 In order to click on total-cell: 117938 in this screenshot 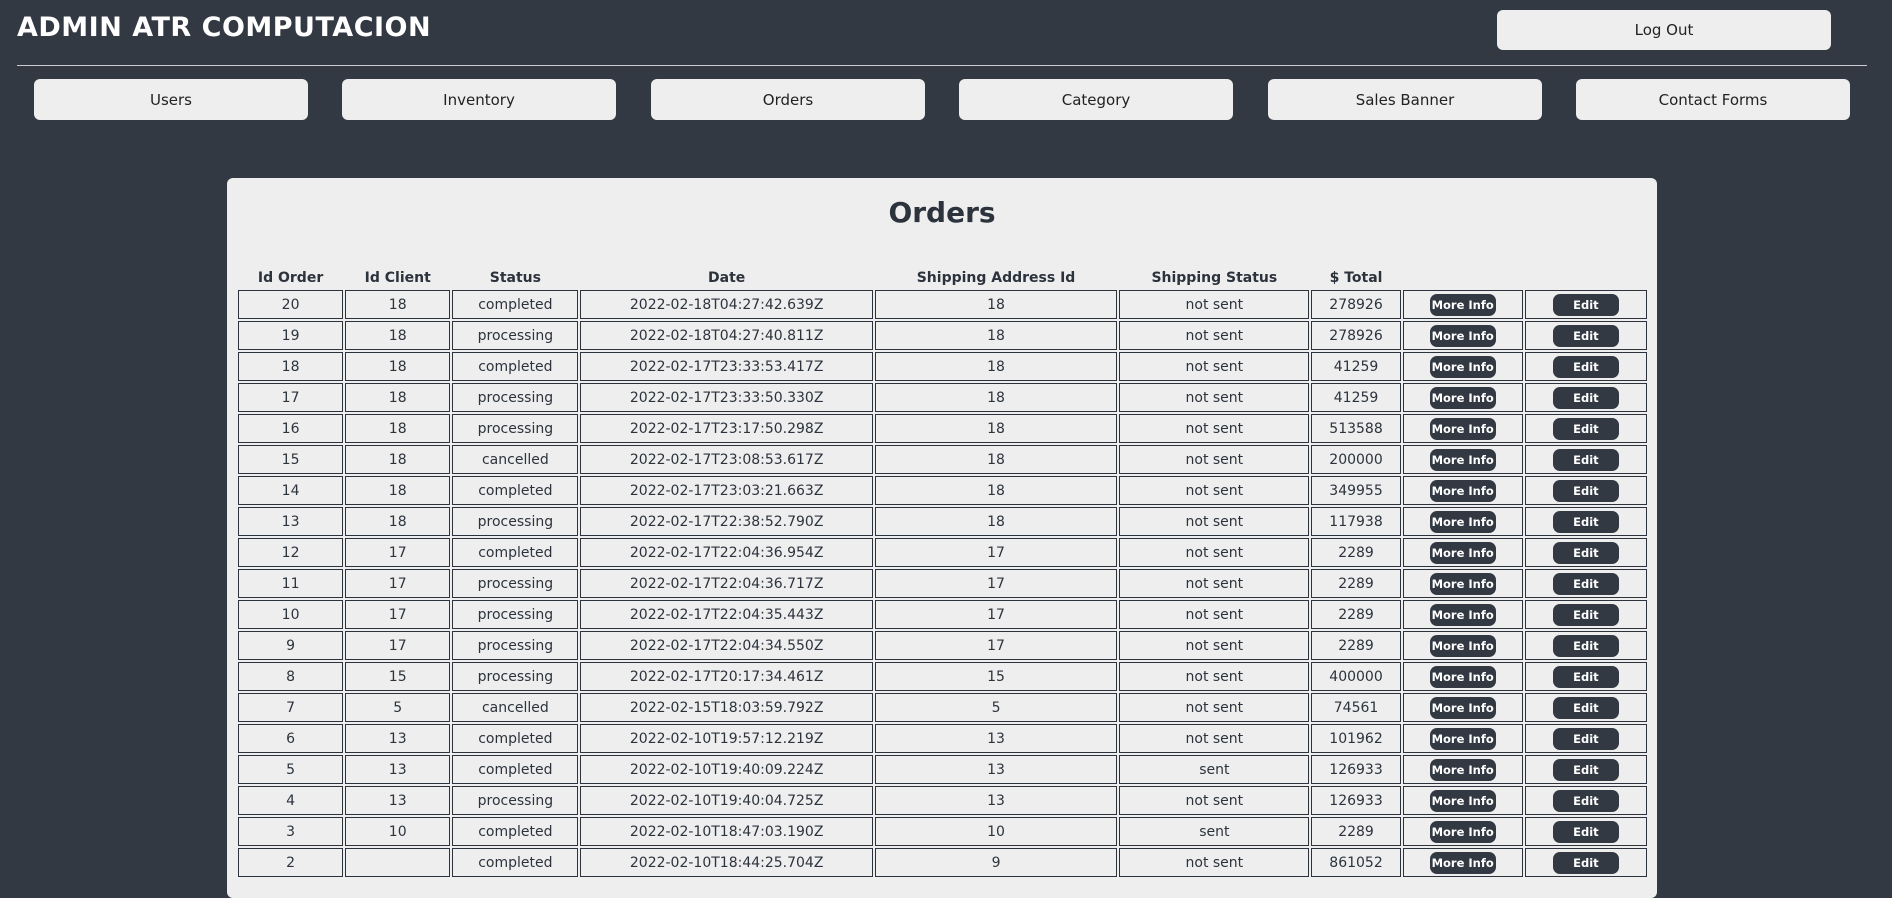, I will do `click(1356, 521)`.